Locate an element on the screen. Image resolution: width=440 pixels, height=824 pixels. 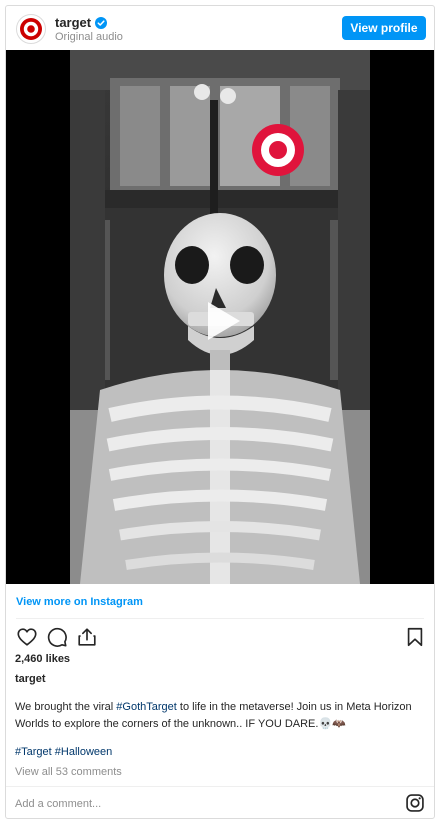
caption-text: We brought the viral is located at coordinates (66, 707).